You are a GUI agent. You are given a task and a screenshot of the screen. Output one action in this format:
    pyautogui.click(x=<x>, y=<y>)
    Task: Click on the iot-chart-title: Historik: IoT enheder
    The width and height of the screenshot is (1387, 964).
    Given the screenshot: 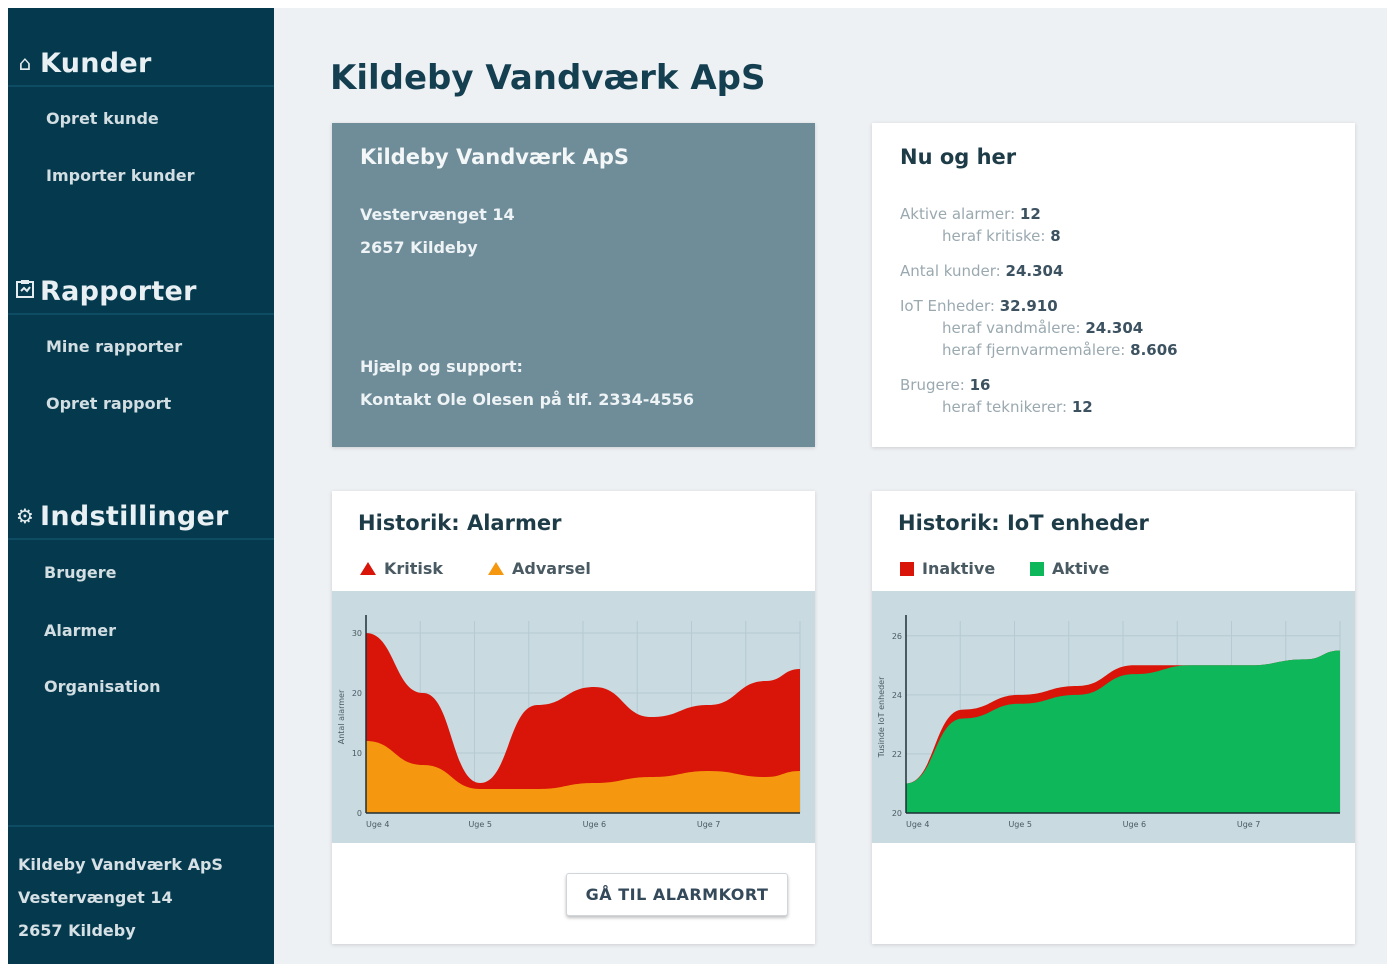 What is the action you would take?
    pyautogui.click(x=1023, y=523)
    